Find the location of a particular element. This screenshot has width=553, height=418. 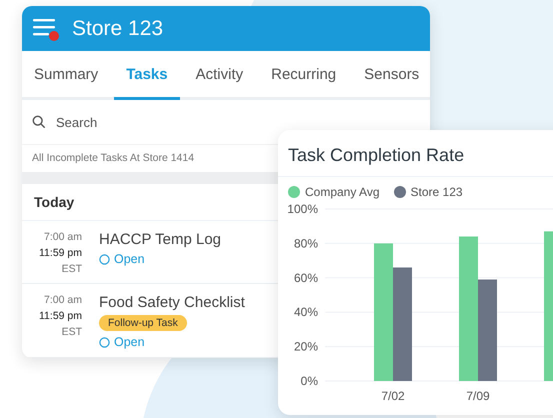

x-axis-label: 7/09 is located at coordinates (478, 396).